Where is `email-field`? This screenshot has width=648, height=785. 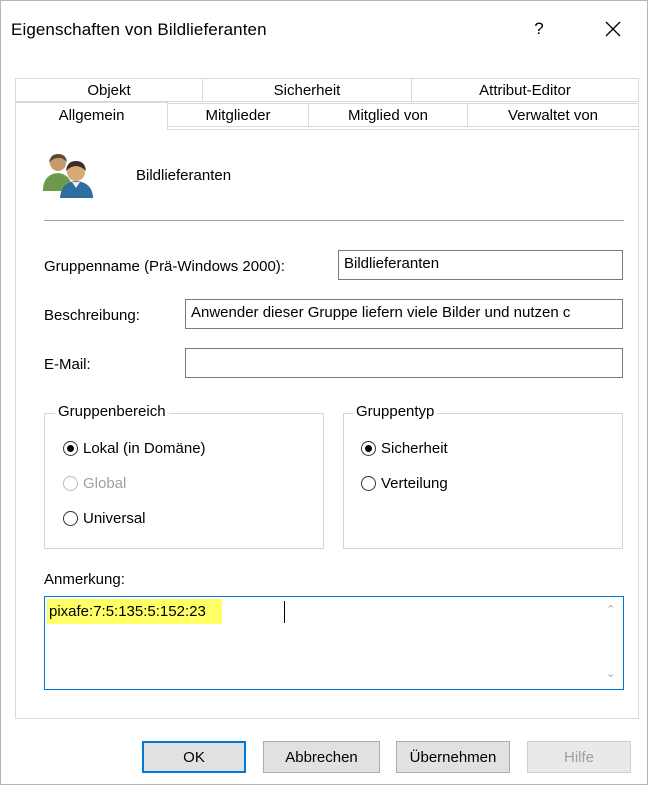 email-field is located at coordinates (404, 363).